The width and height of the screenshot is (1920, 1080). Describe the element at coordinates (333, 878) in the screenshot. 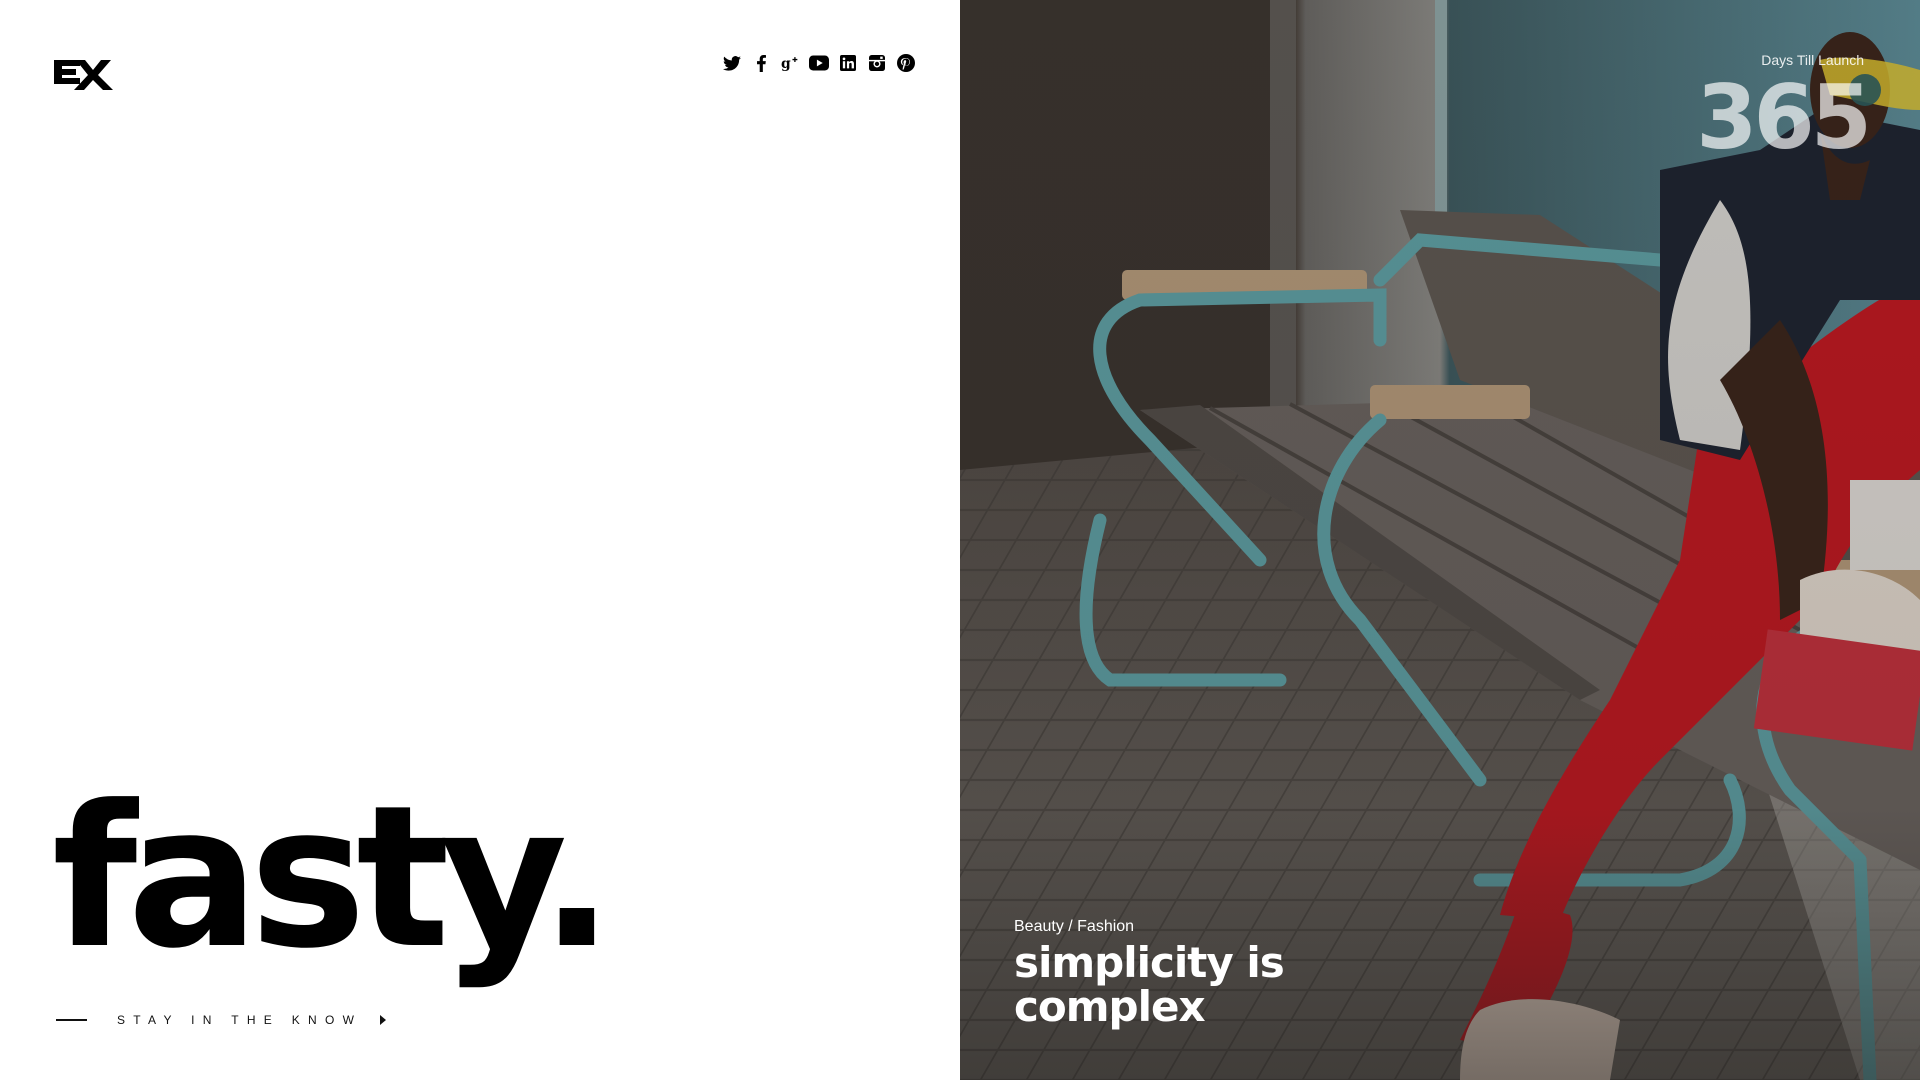

I see `brand-wordmark: fasty.` at that location.